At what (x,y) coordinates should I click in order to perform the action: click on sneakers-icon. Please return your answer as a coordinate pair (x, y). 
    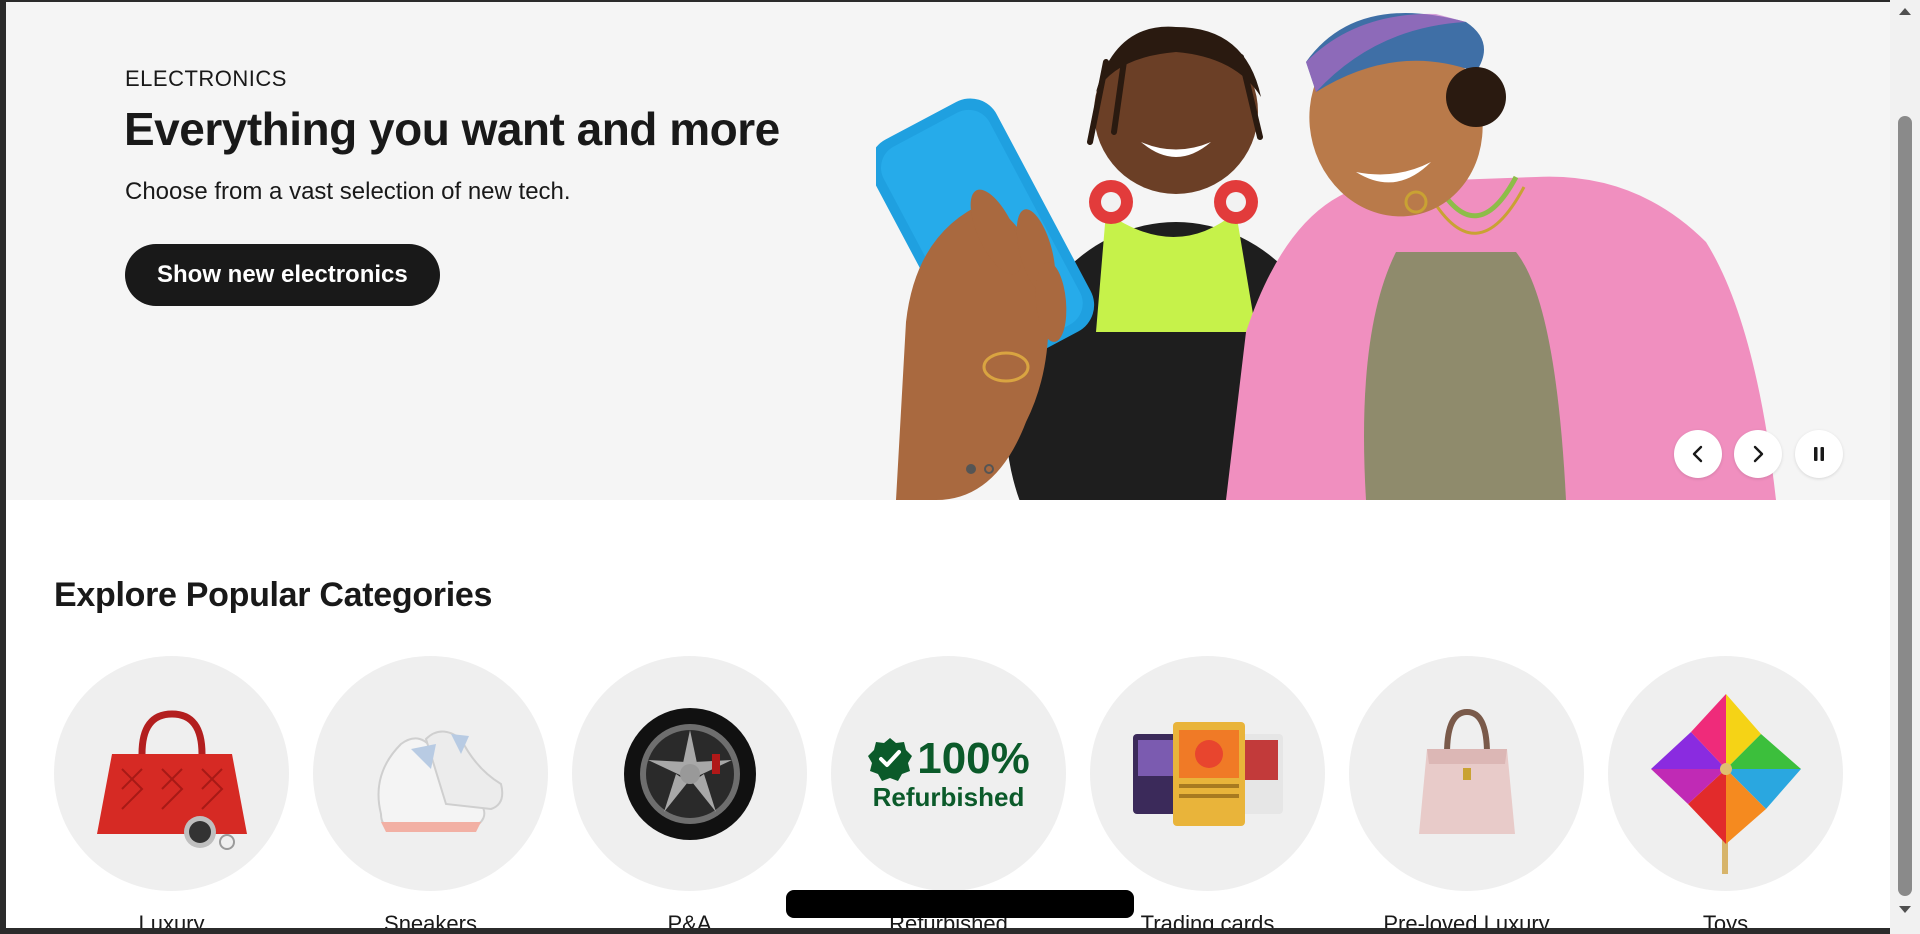
    Looking at the image, I should click on (440, 781).